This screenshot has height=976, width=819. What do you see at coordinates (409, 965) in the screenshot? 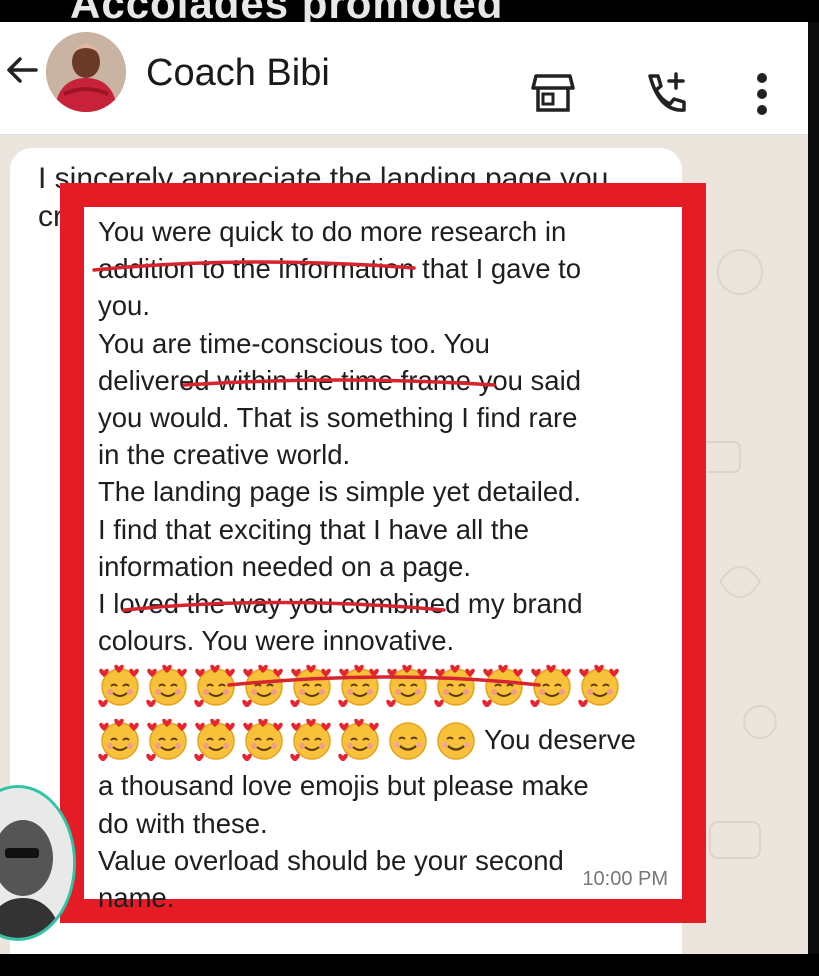
I see `video-bottom-strip` at bounding box center [409, 965].